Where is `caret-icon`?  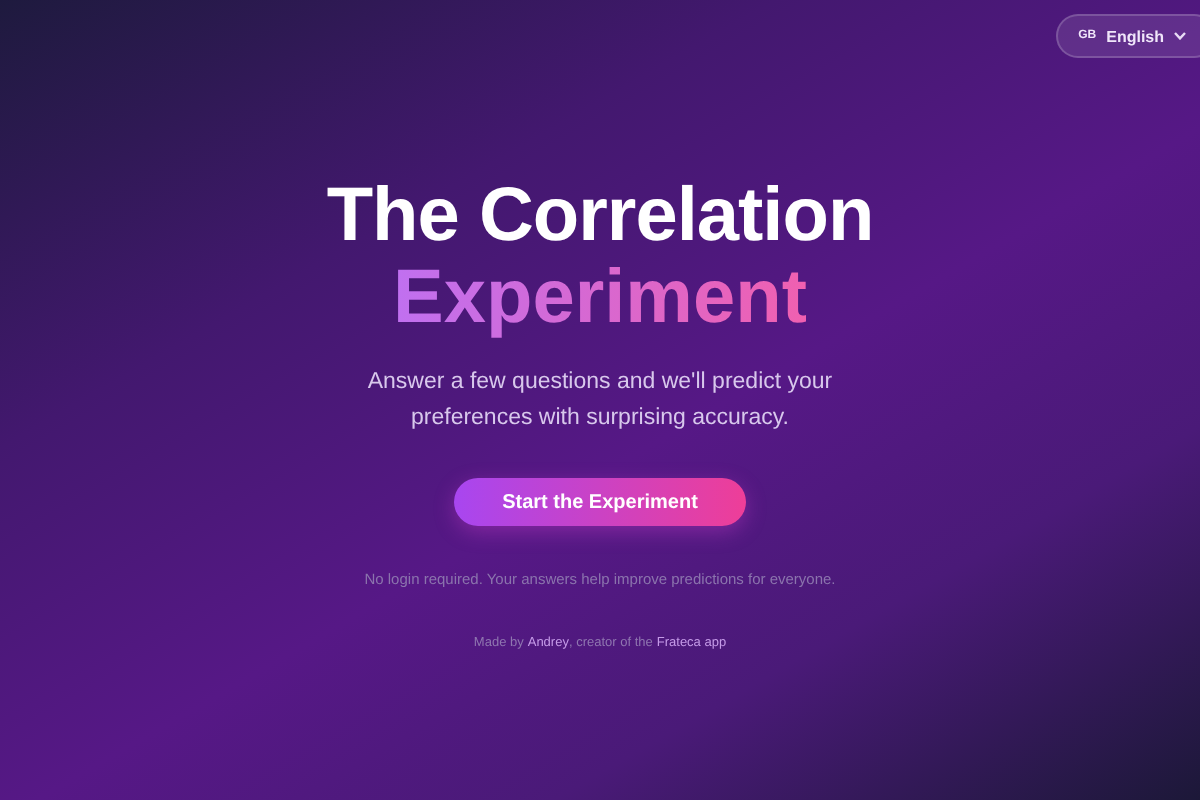 caret-icon is located at coordinates (1180, 36).